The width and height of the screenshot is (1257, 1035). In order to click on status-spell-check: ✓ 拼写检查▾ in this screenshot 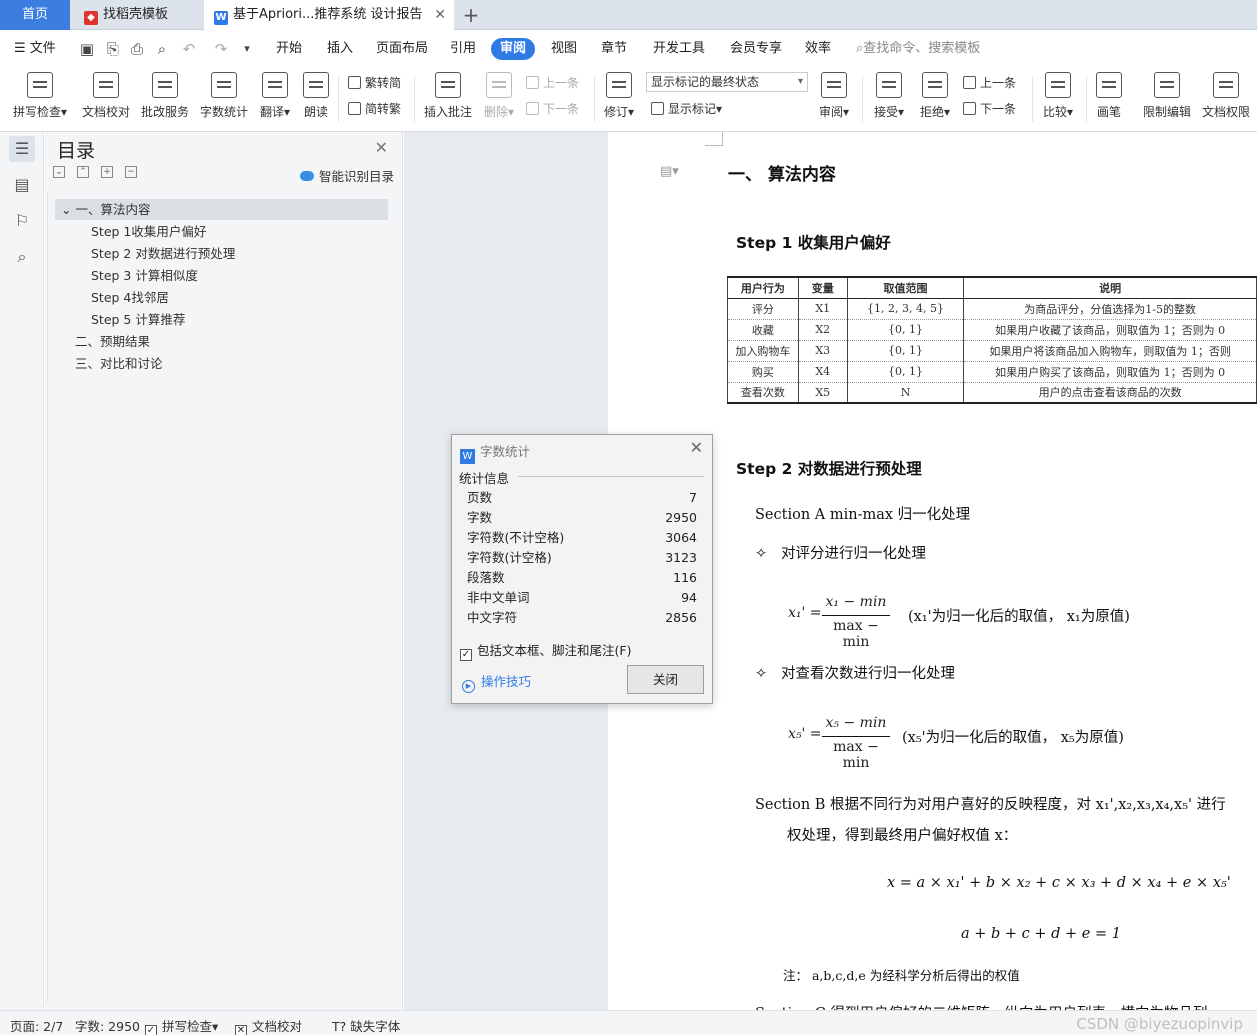, I will do `click(181, 1025)`.